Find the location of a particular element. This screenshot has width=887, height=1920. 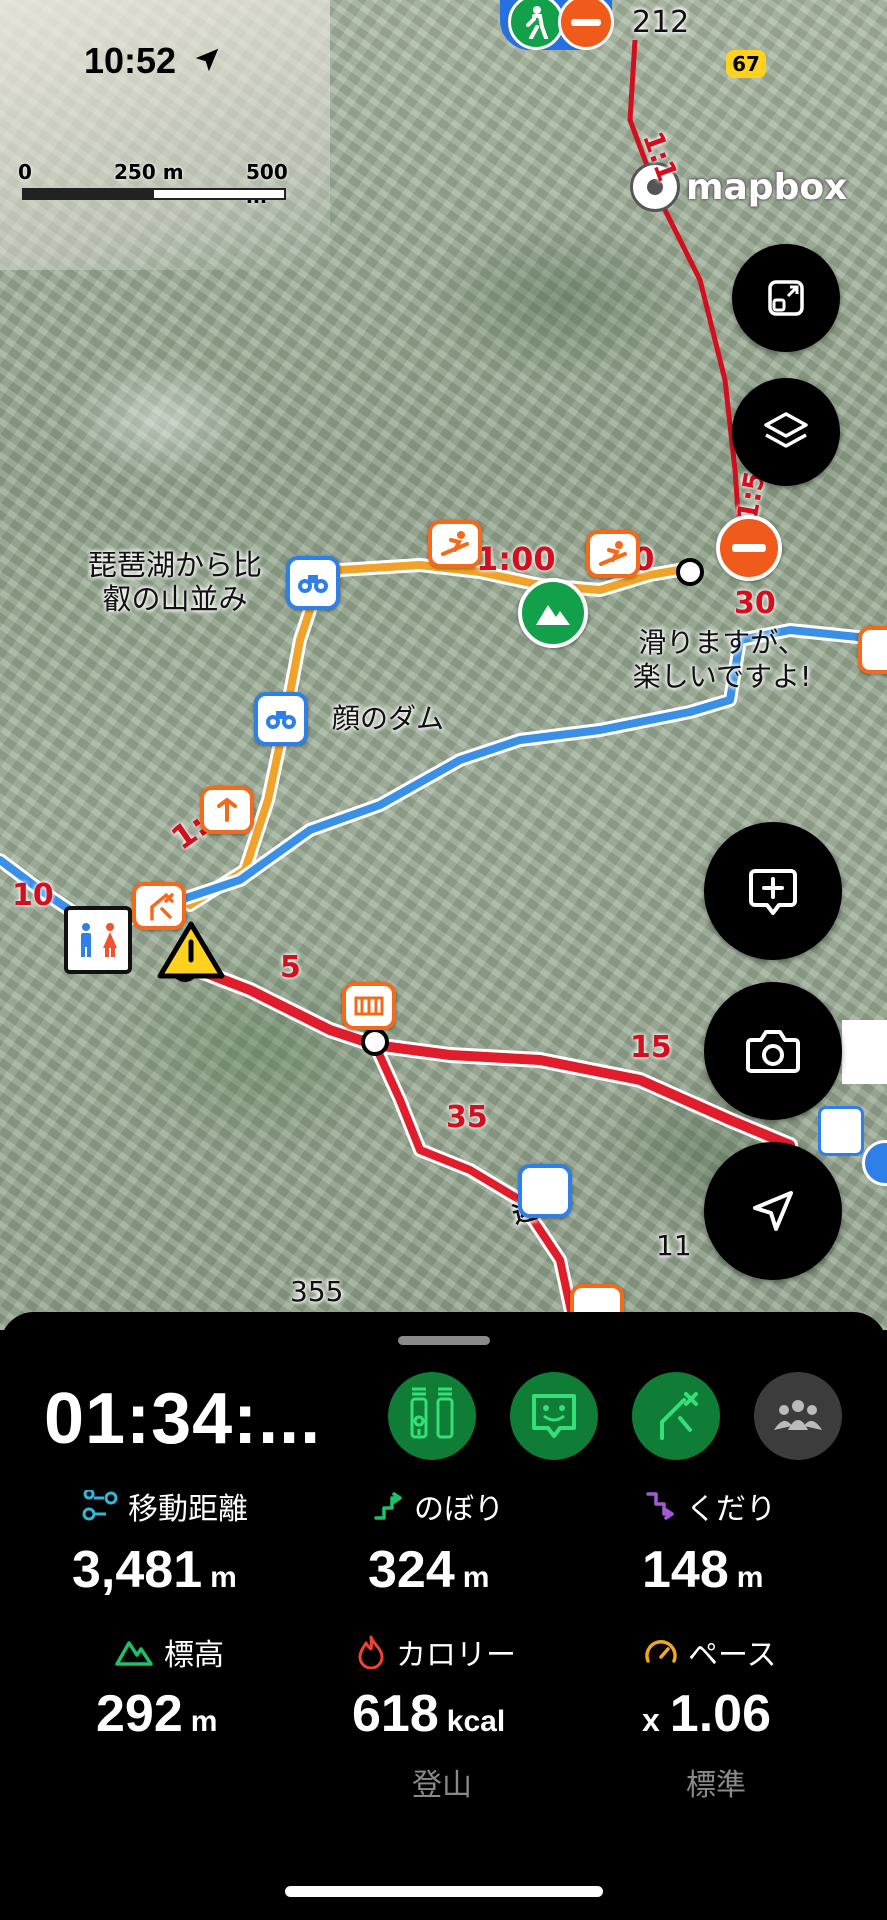

add-comment-icon is located at coordinates (773, 892).